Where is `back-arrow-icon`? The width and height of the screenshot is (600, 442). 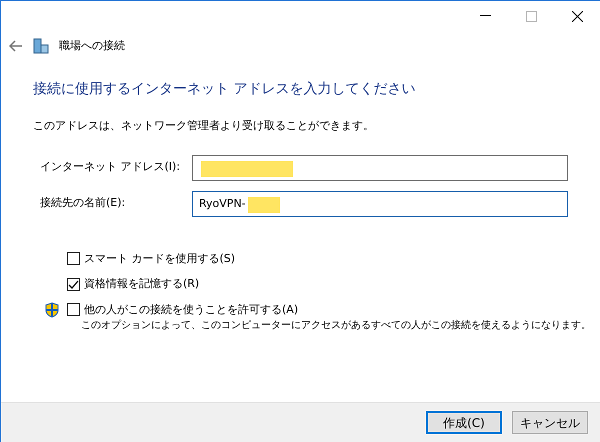
back-arrow-icon is located at coordinates (16, 46).